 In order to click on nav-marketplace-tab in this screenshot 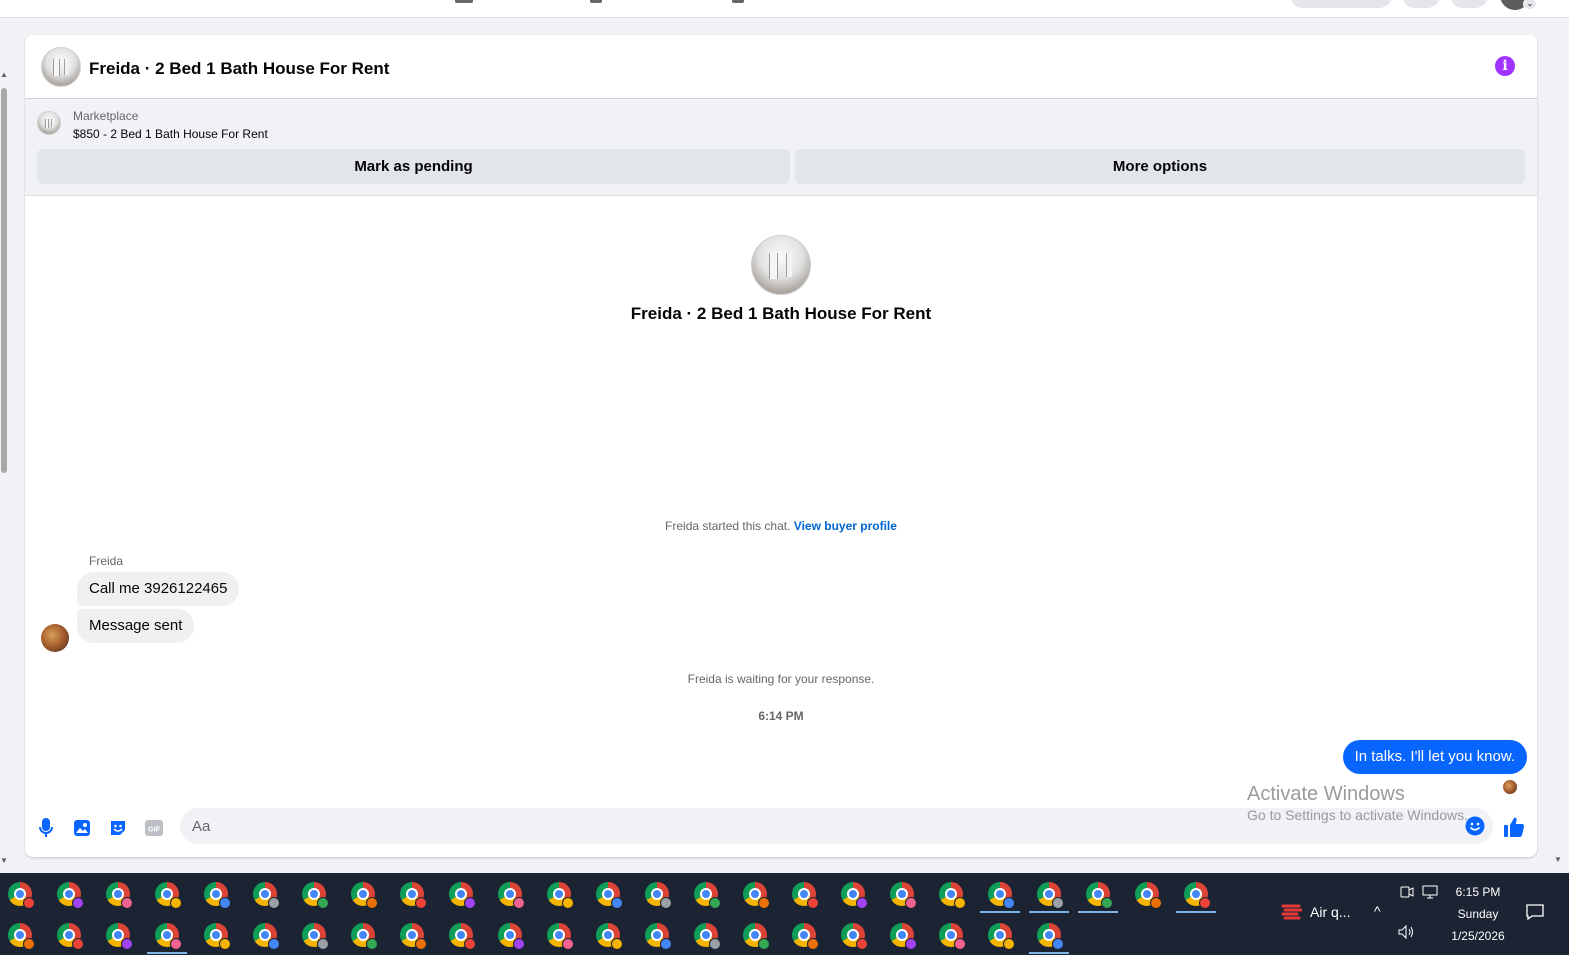, I will do `click(738, 1)`.